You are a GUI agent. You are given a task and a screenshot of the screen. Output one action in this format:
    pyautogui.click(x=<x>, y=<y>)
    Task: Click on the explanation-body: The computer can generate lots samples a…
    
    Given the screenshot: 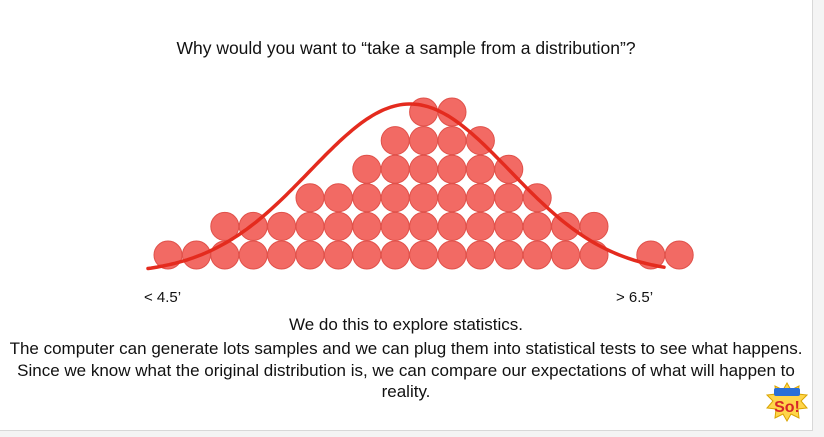 What is the action you would take?
    pyautogui.click(x=406, y=370)
    